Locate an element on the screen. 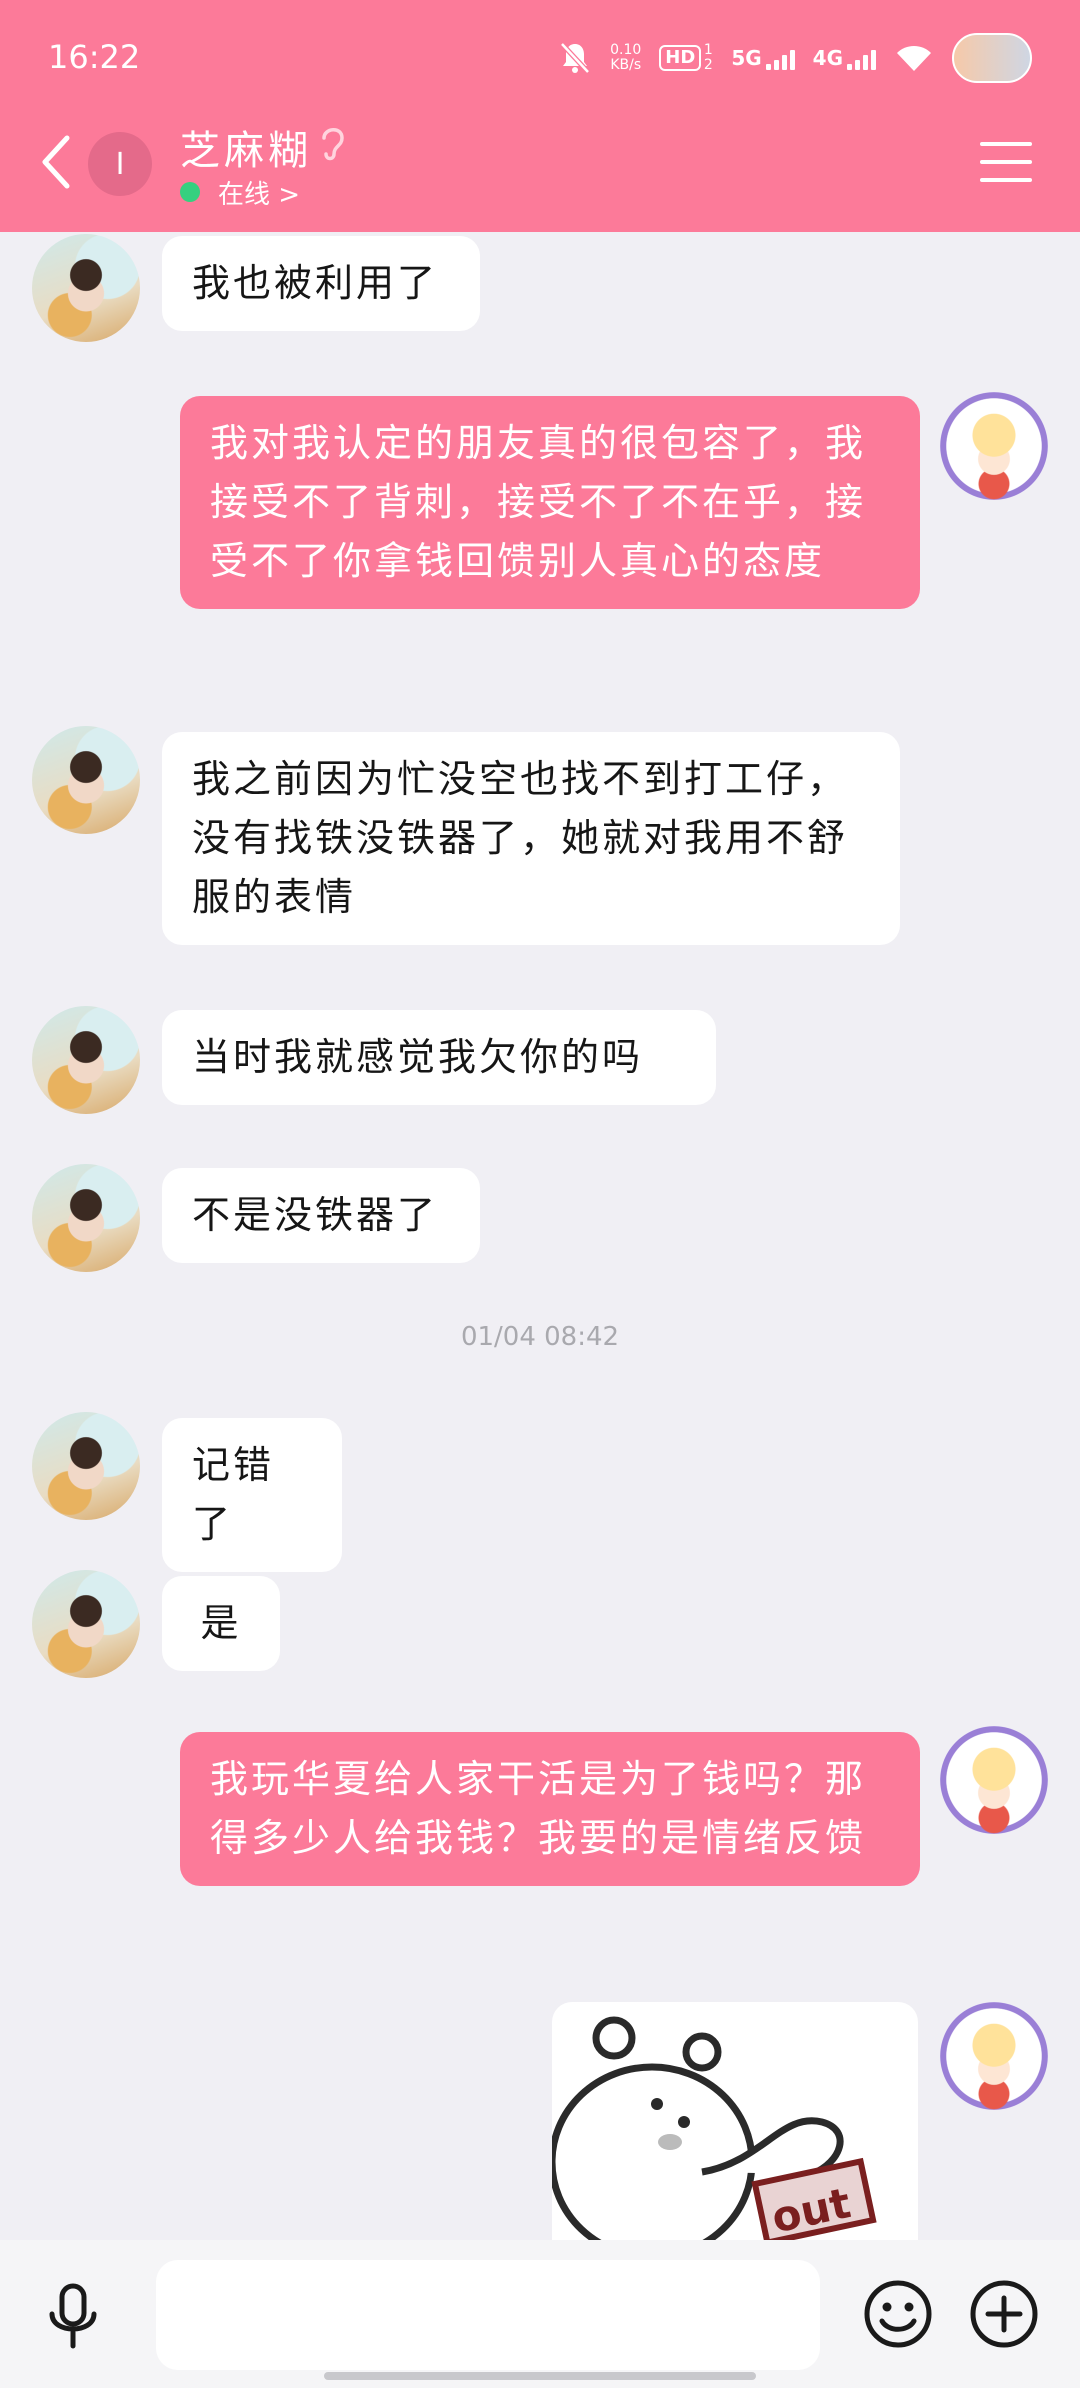  status-time: 16:22 is located at coordinates (94, 57).